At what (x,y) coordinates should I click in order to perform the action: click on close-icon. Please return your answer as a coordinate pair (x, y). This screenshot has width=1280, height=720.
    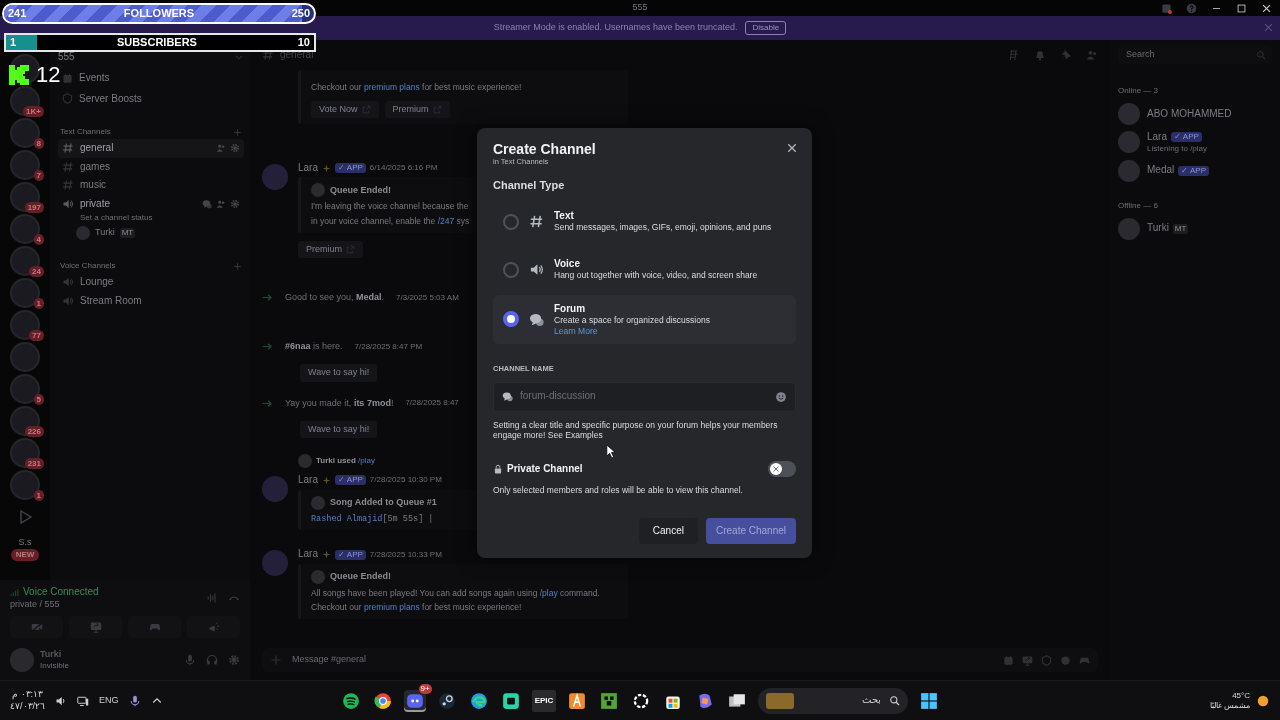
    Looking at the image, I should click on (1266, 8).